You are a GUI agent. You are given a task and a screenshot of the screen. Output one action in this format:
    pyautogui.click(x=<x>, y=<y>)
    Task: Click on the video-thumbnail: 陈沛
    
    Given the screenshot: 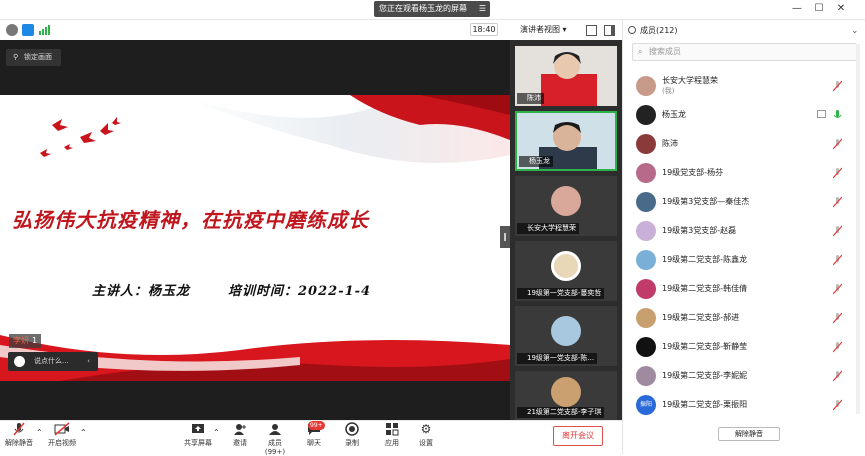 What is the action you would take?
    pyautogui.click(x=566, y=76)
    